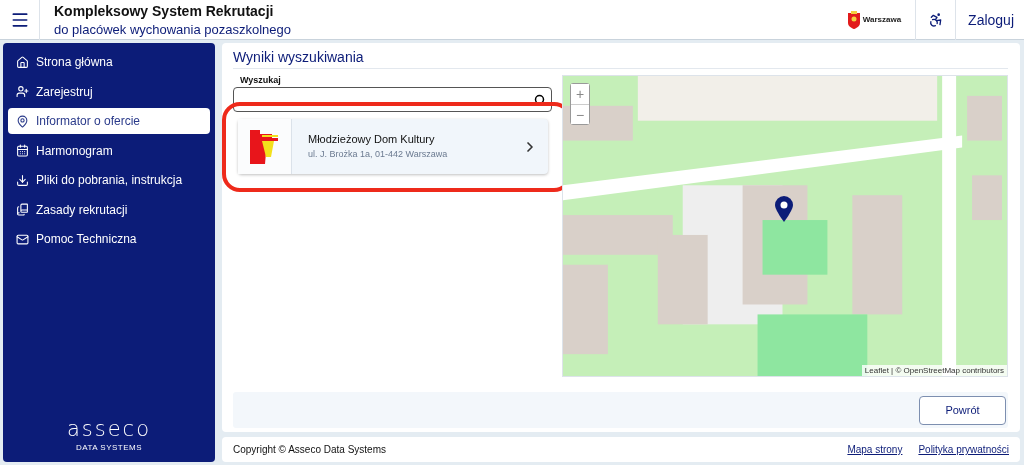 The height and width of the screenshot is (465, 1024). Describe the element at coordinates (22, 239) in the screenshot. I see `envelope-icon` at that location.